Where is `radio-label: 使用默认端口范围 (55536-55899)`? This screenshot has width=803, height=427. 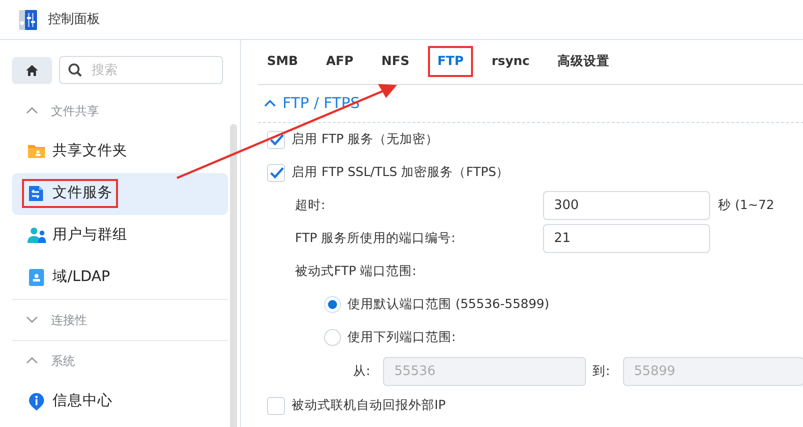
radio-label: 使用默认端口范围 (55536-55899) is located at coordinates (449, 304).